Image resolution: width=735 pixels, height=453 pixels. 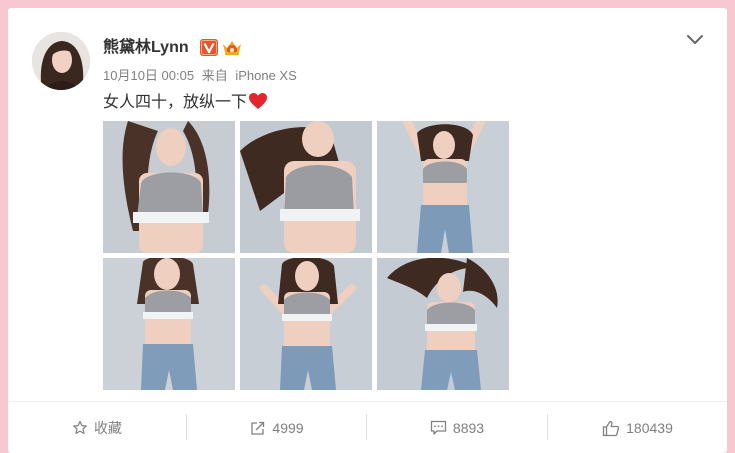 What do you see at coordinates (649, 428) in the screenshot?
I see `like-count: 180439` at bounding box center [649, 428].